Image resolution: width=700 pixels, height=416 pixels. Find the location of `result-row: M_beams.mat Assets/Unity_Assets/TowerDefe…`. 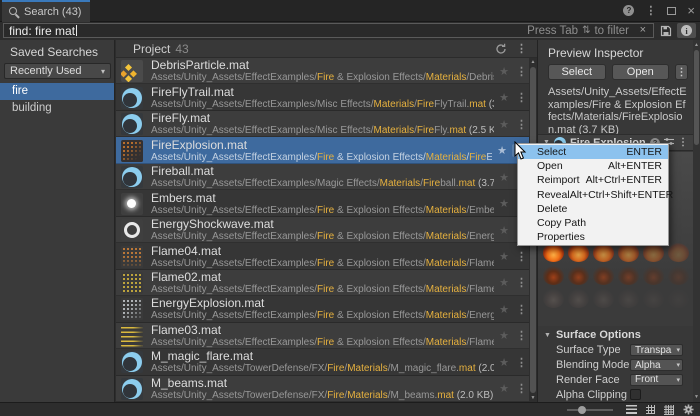

result-row: M_beams.mat Assets/Unity_Assets/TowerDefe… is located at coordinates (322, 389).